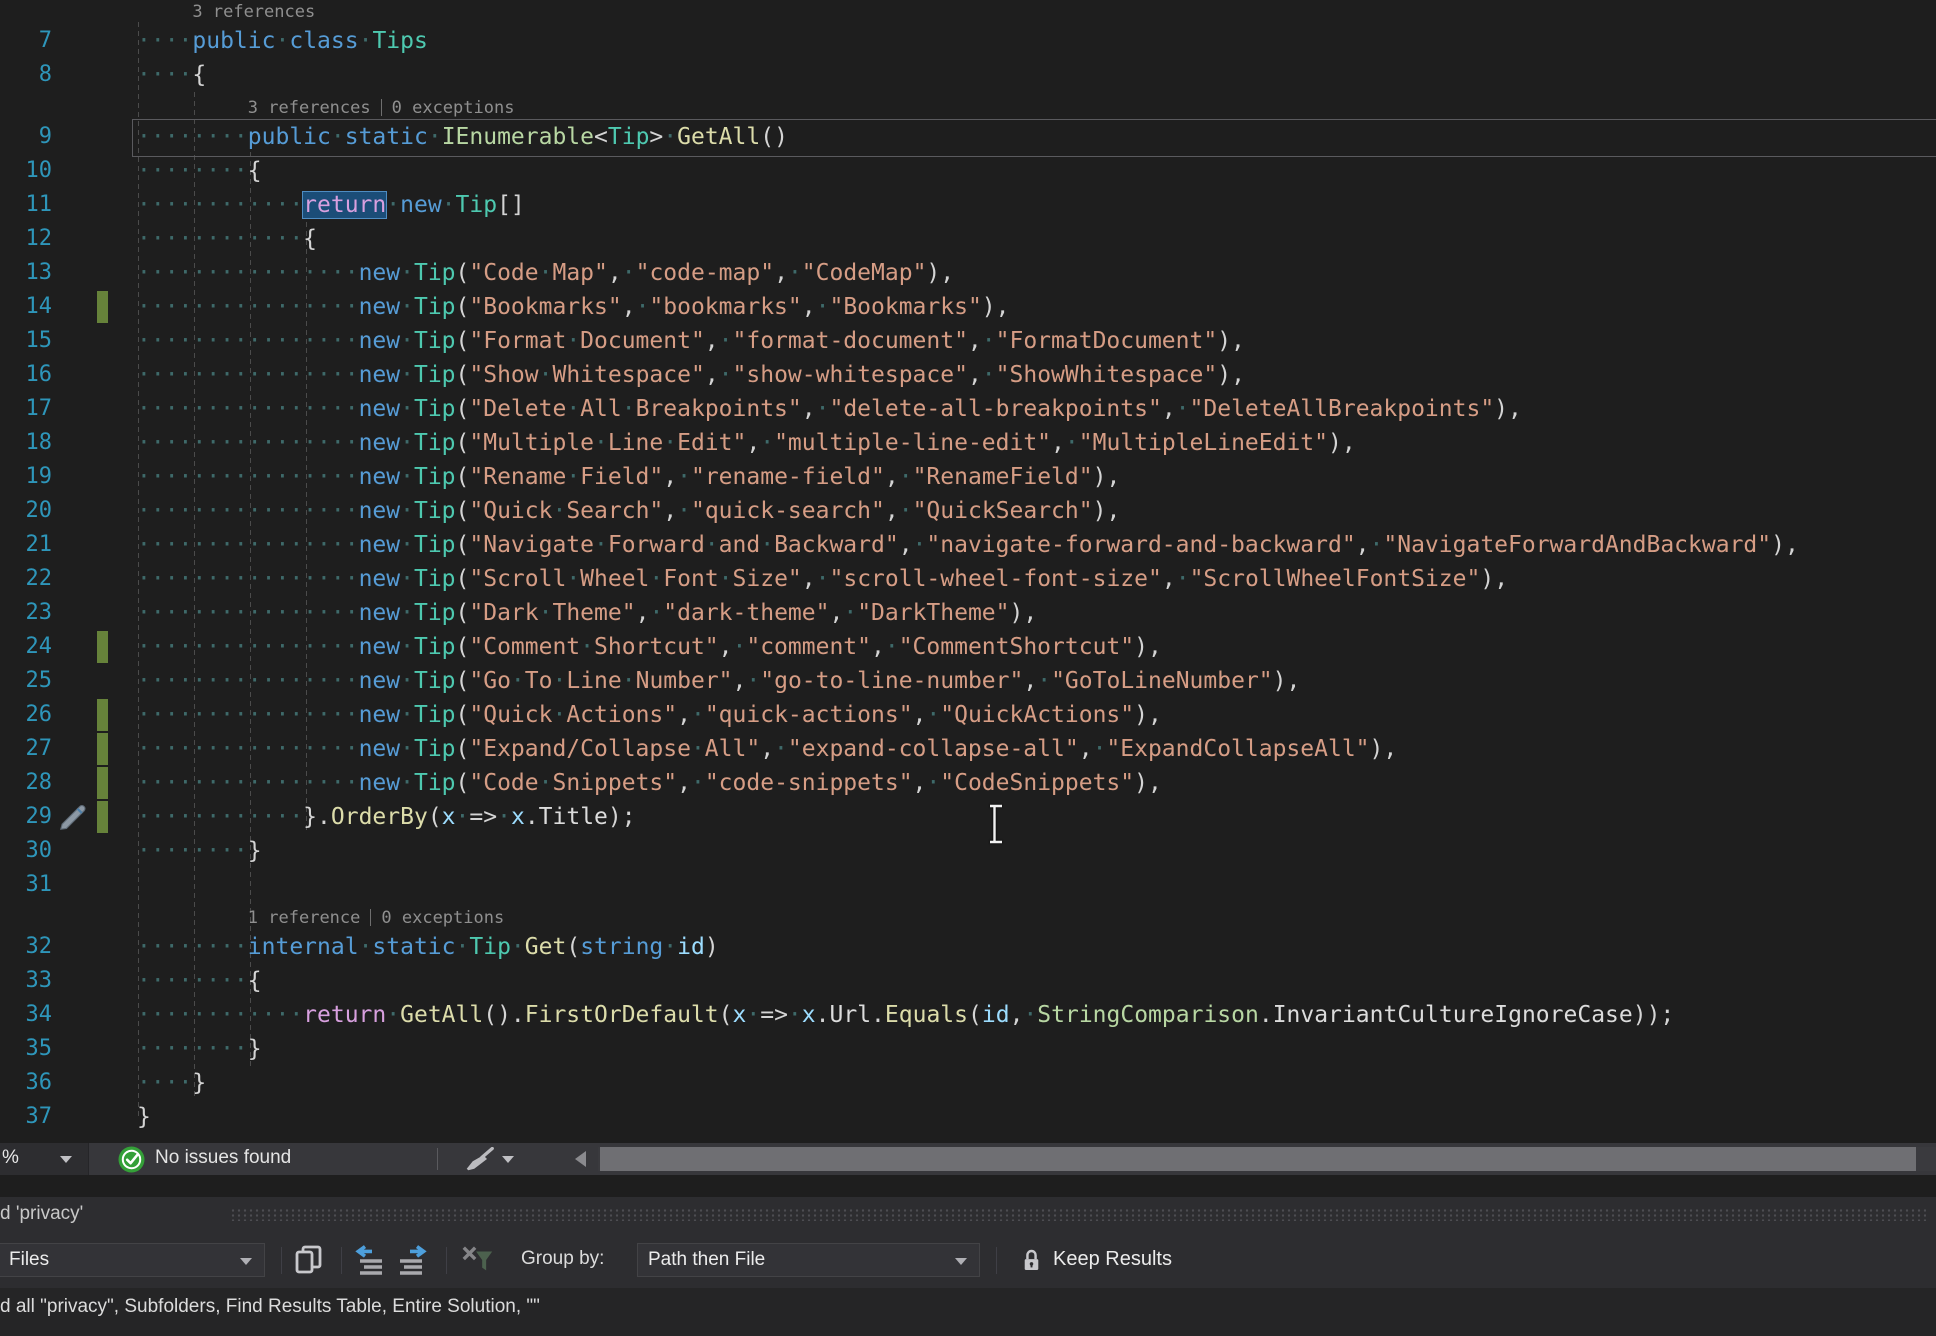 The height and width of the screenshot is (1336, 1936). Describe the element at coordinates (580, 1159) in the screenshot. I see `scrollbar-left-arrow` at that location.